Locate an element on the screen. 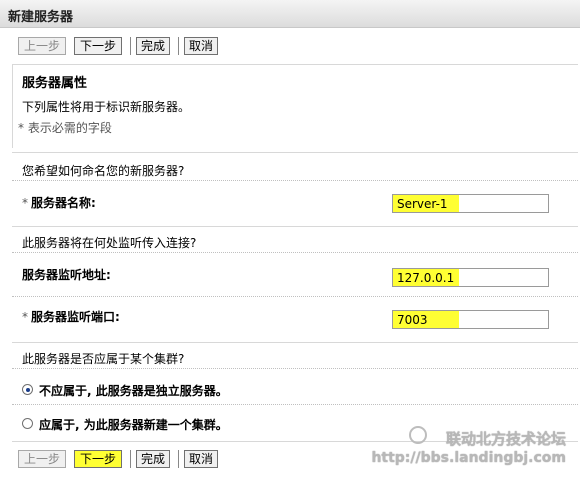 This screenshot has height=481, width=580. section-border is located at coordinates (12, 106).